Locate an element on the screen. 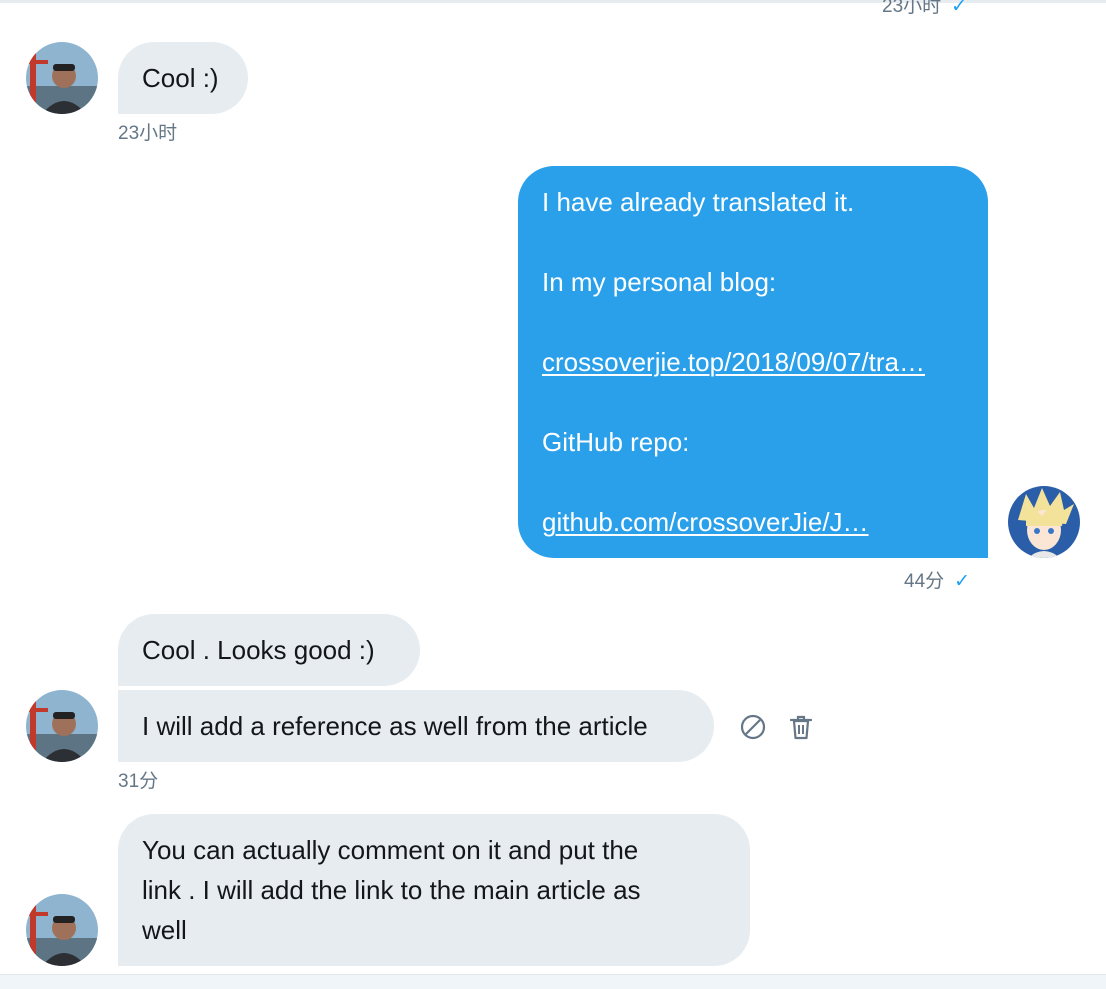 The width and height of the screenshot is (1106, 989). message-timestamp: 44分 ✓ is located at coordinates (937, 581).